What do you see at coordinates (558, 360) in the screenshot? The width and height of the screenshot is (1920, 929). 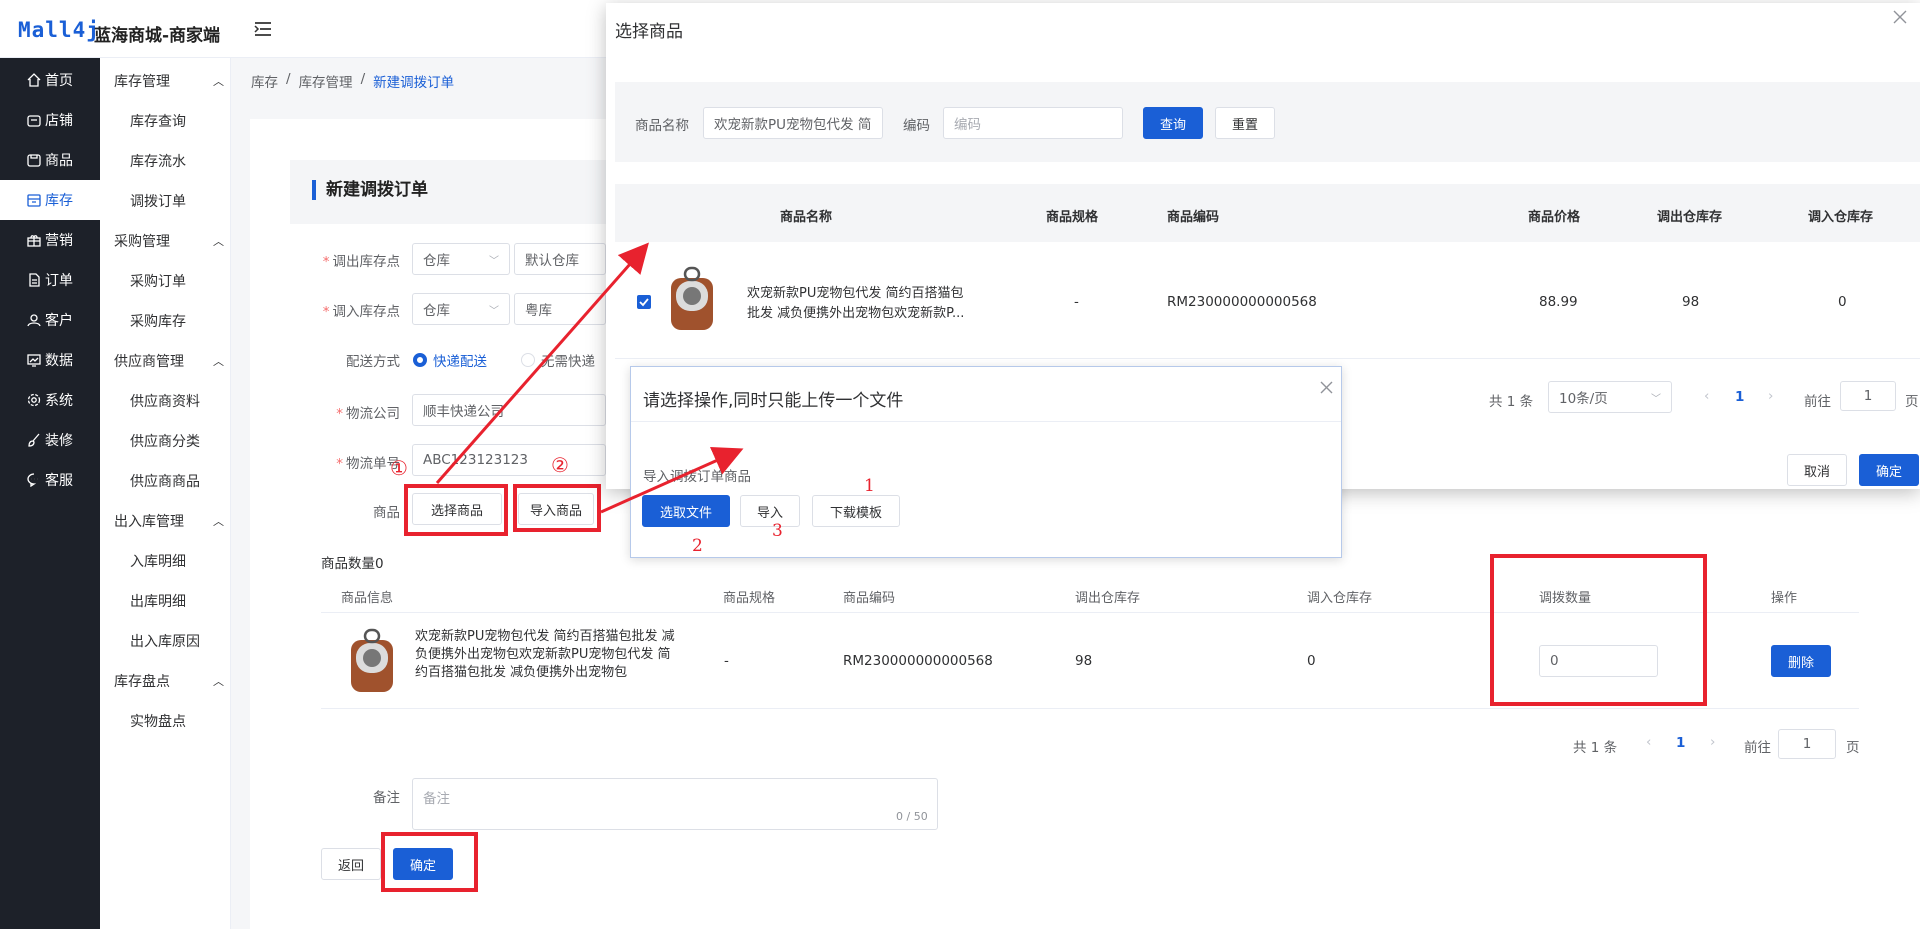 I see `radio-no-express: 无需快递` at bounding box center [558, 360].